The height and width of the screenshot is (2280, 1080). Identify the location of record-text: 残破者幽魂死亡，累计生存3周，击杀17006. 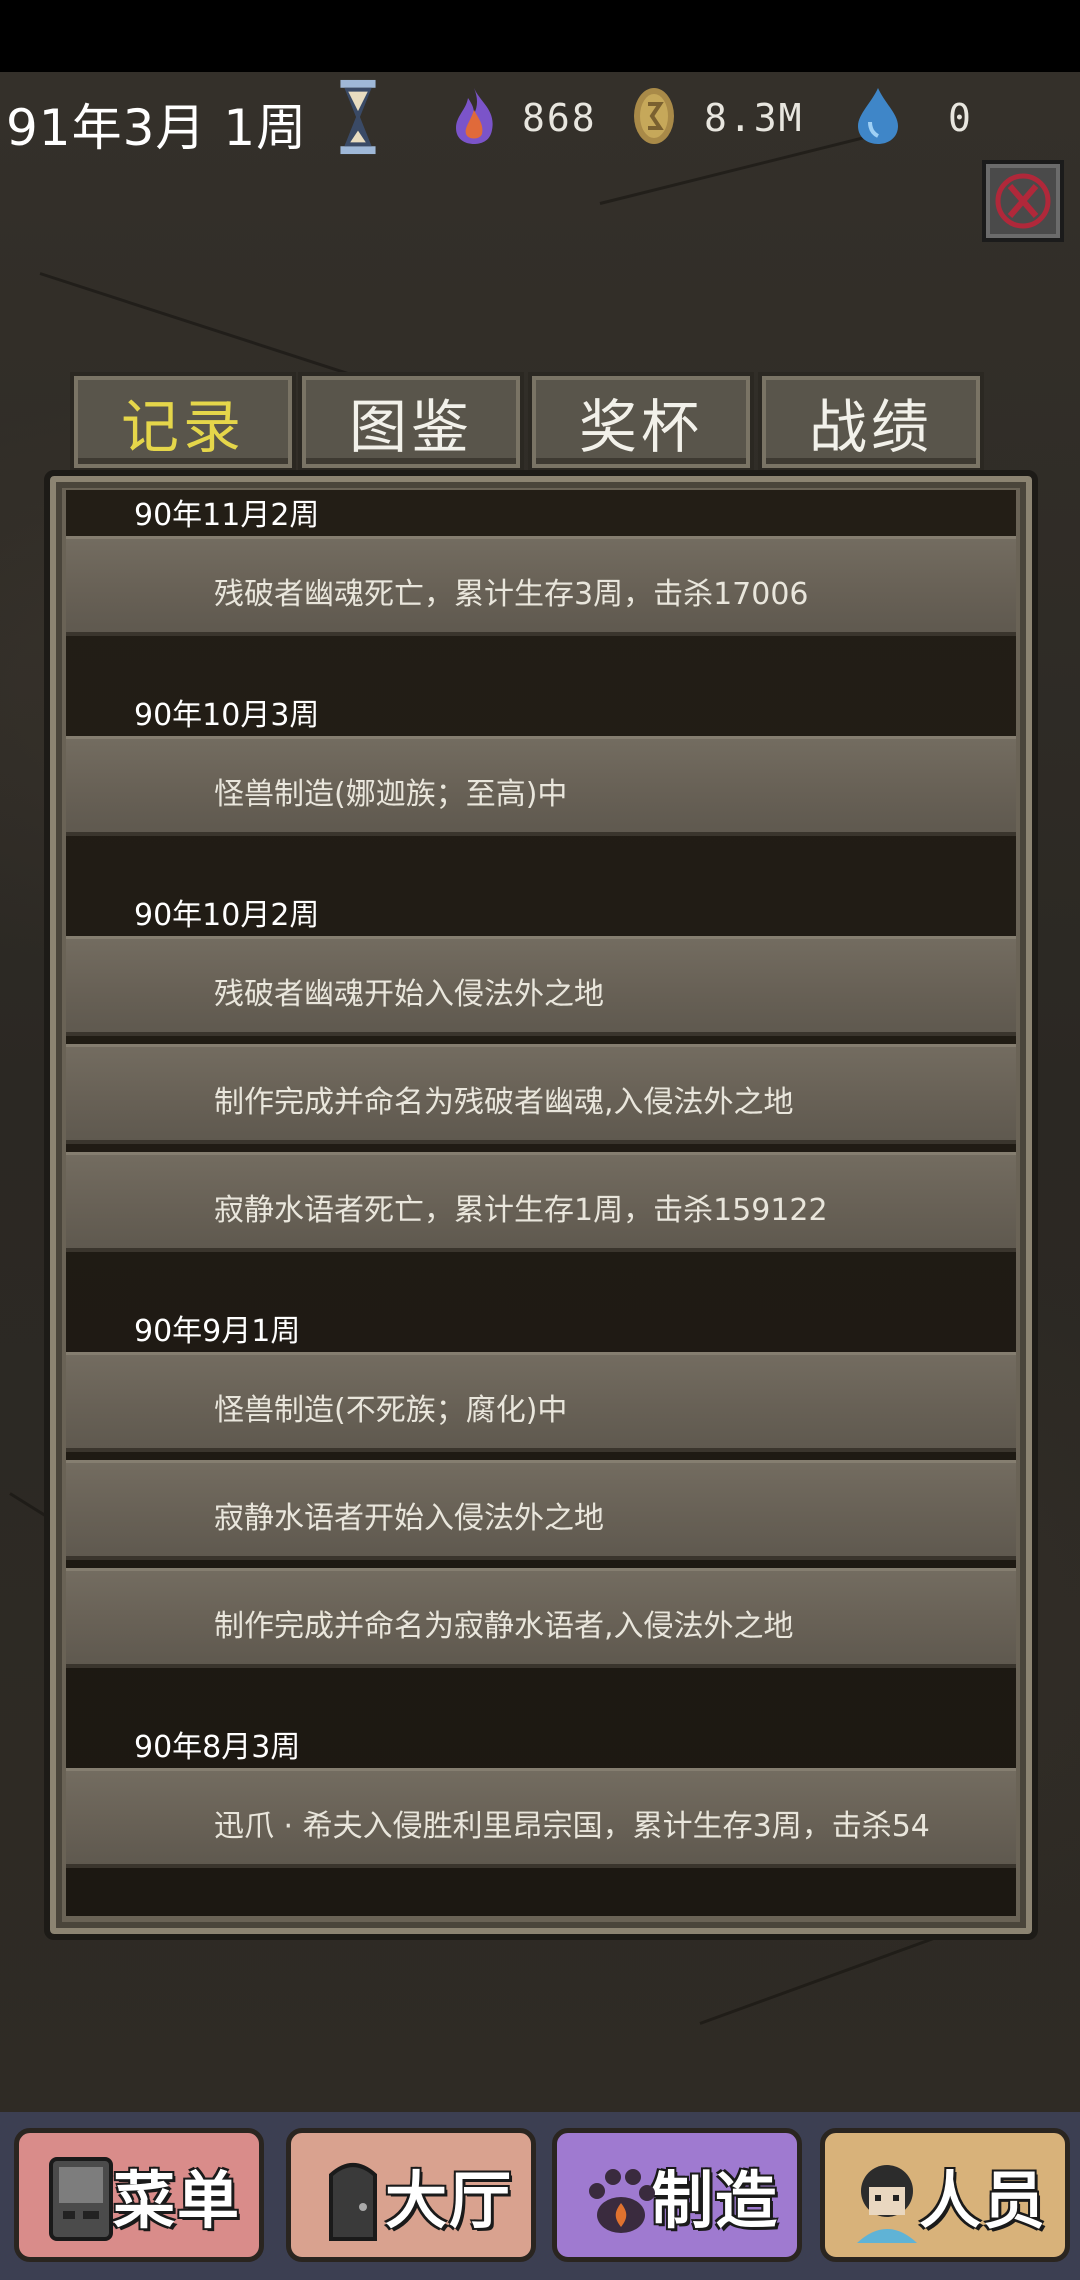
(511, 594).